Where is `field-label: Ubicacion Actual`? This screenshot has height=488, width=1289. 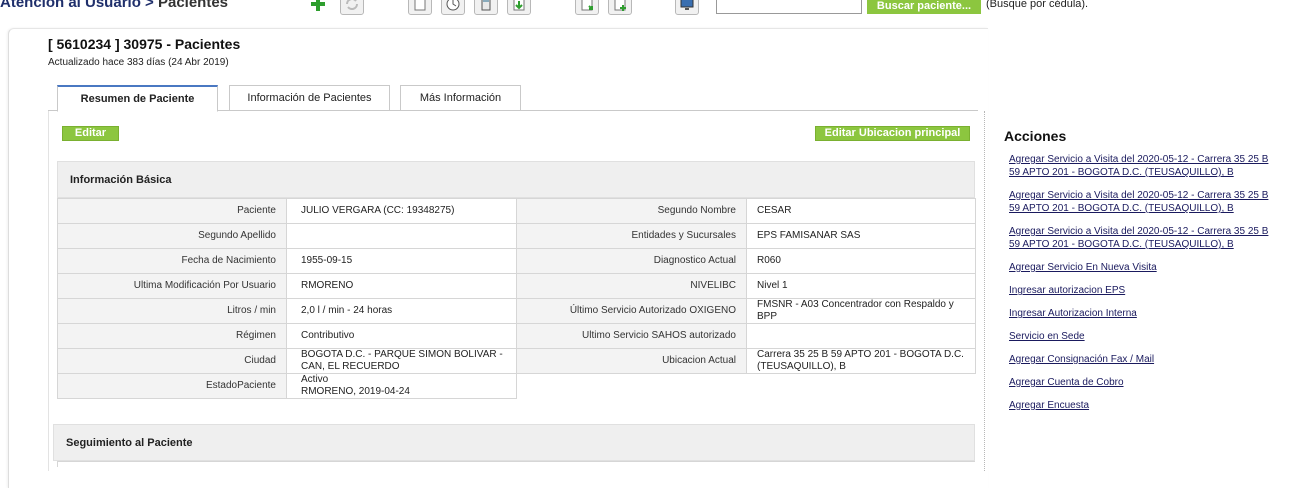
field-label: Ubicacion Actual is located at coordinates (631, 361).